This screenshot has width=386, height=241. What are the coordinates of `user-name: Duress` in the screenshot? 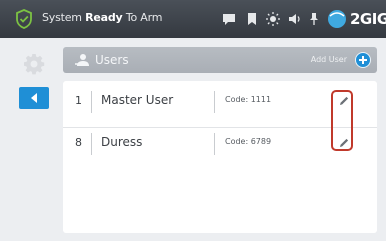 It's located at (122, 142).